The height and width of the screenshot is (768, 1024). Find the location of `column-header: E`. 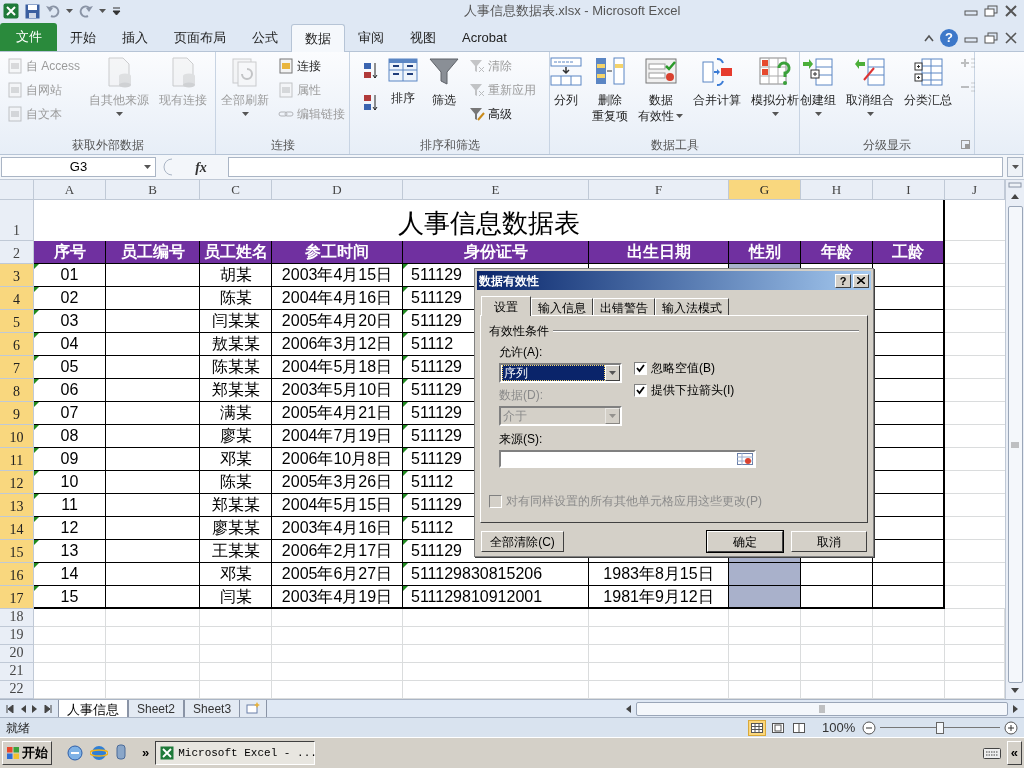

column-header: E is located at coordinates (496, 190).